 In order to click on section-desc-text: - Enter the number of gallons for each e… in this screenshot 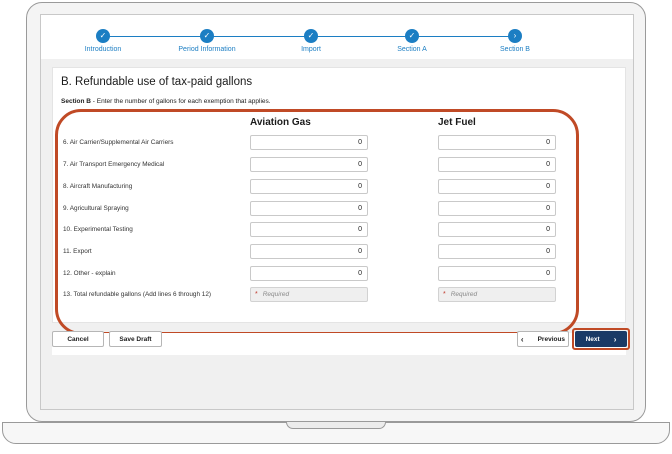, I will do `click(180, 101)`.